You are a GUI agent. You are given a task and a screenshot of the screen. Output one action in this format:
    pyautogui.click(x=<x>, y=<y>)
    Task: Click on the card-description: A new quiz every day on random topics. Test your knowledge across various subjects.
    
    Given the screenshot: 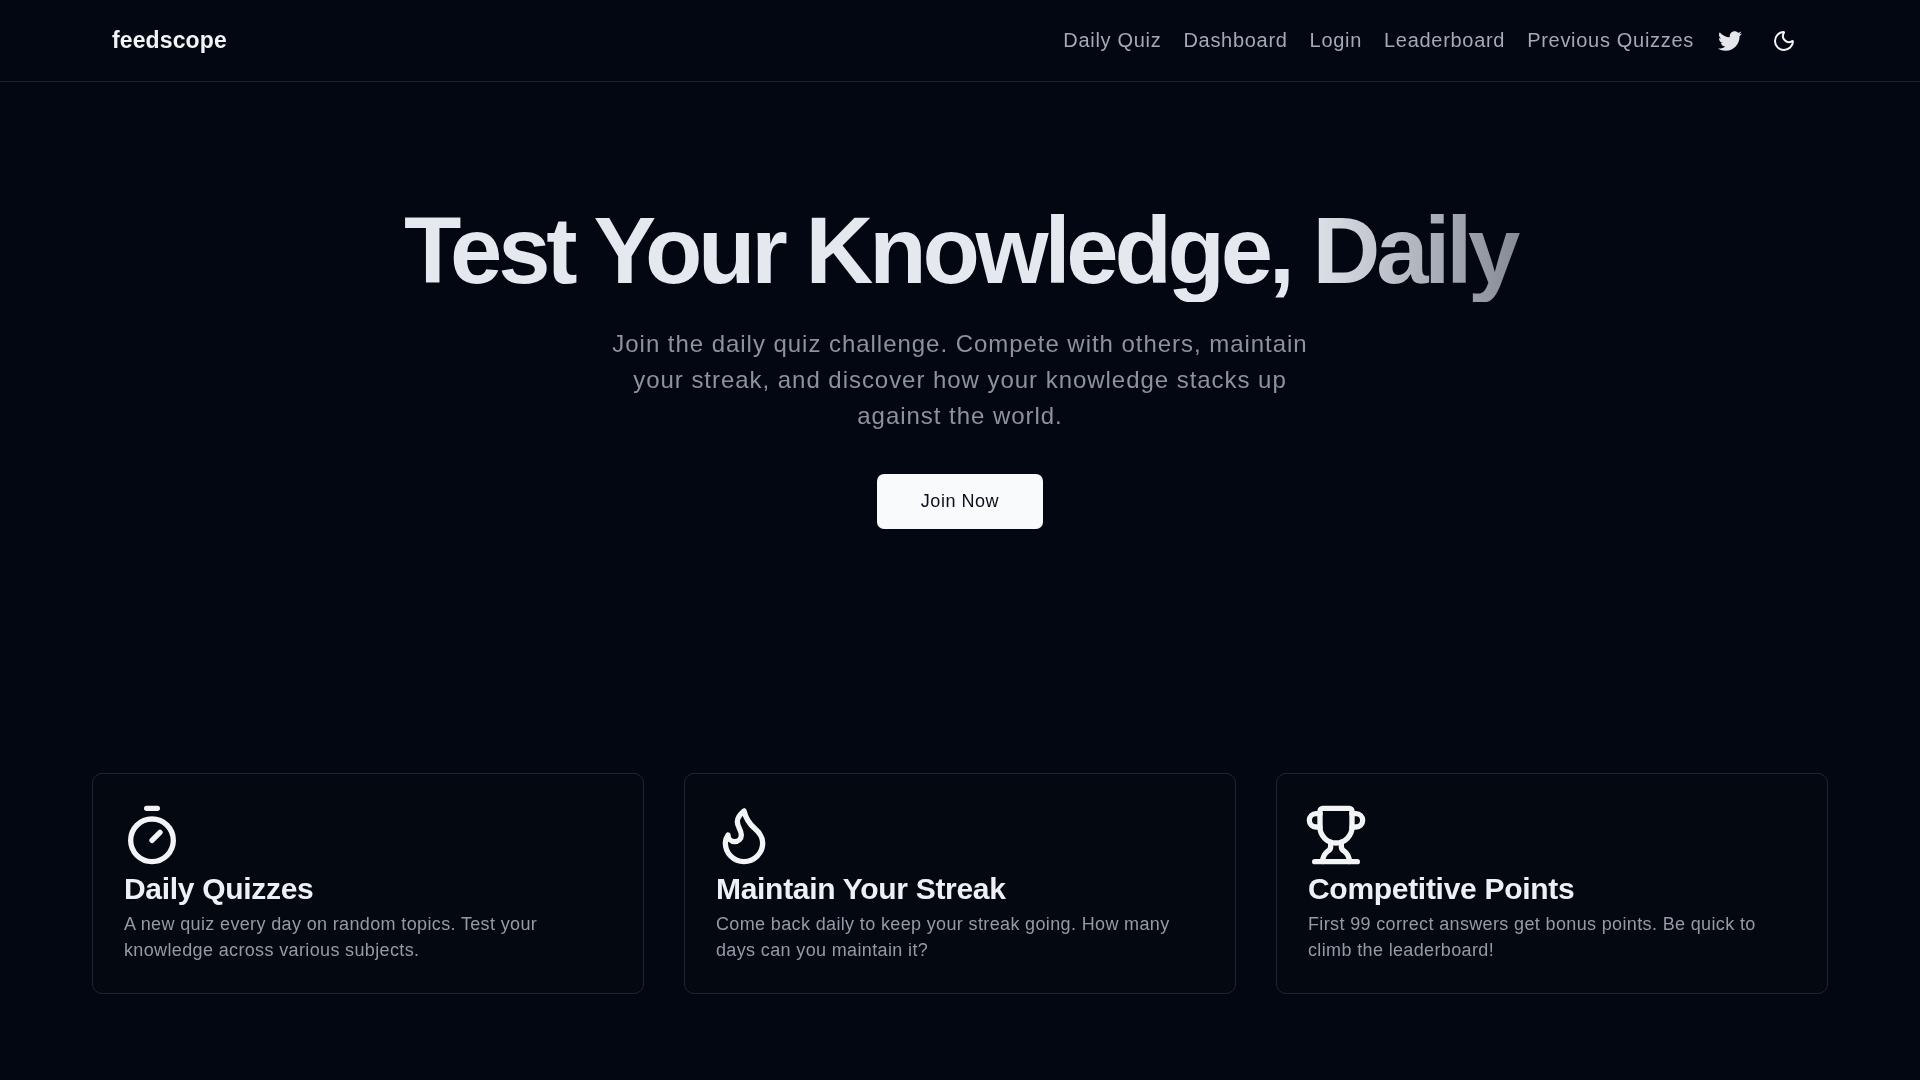 What is the action you would take?
    pyautogui.click(x=331, y=937)
    